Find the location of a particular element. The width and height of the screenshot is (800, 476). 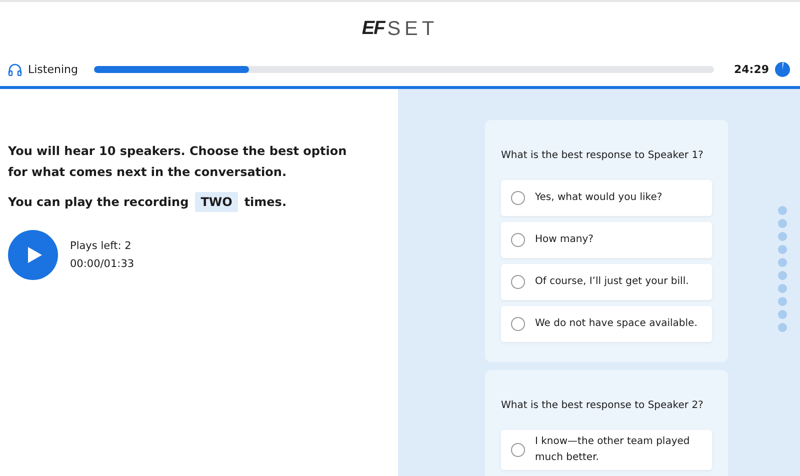

logo-mark: EF is located at coordinates (373, 29).